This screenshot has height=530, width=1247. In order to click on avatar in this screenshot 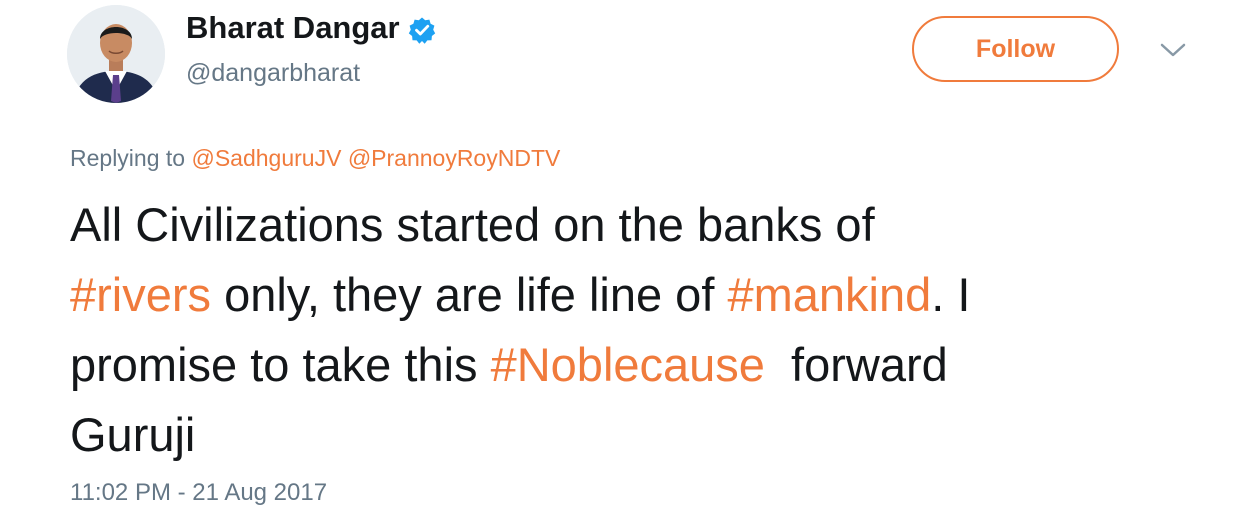, I will do `click(116, 54)`.